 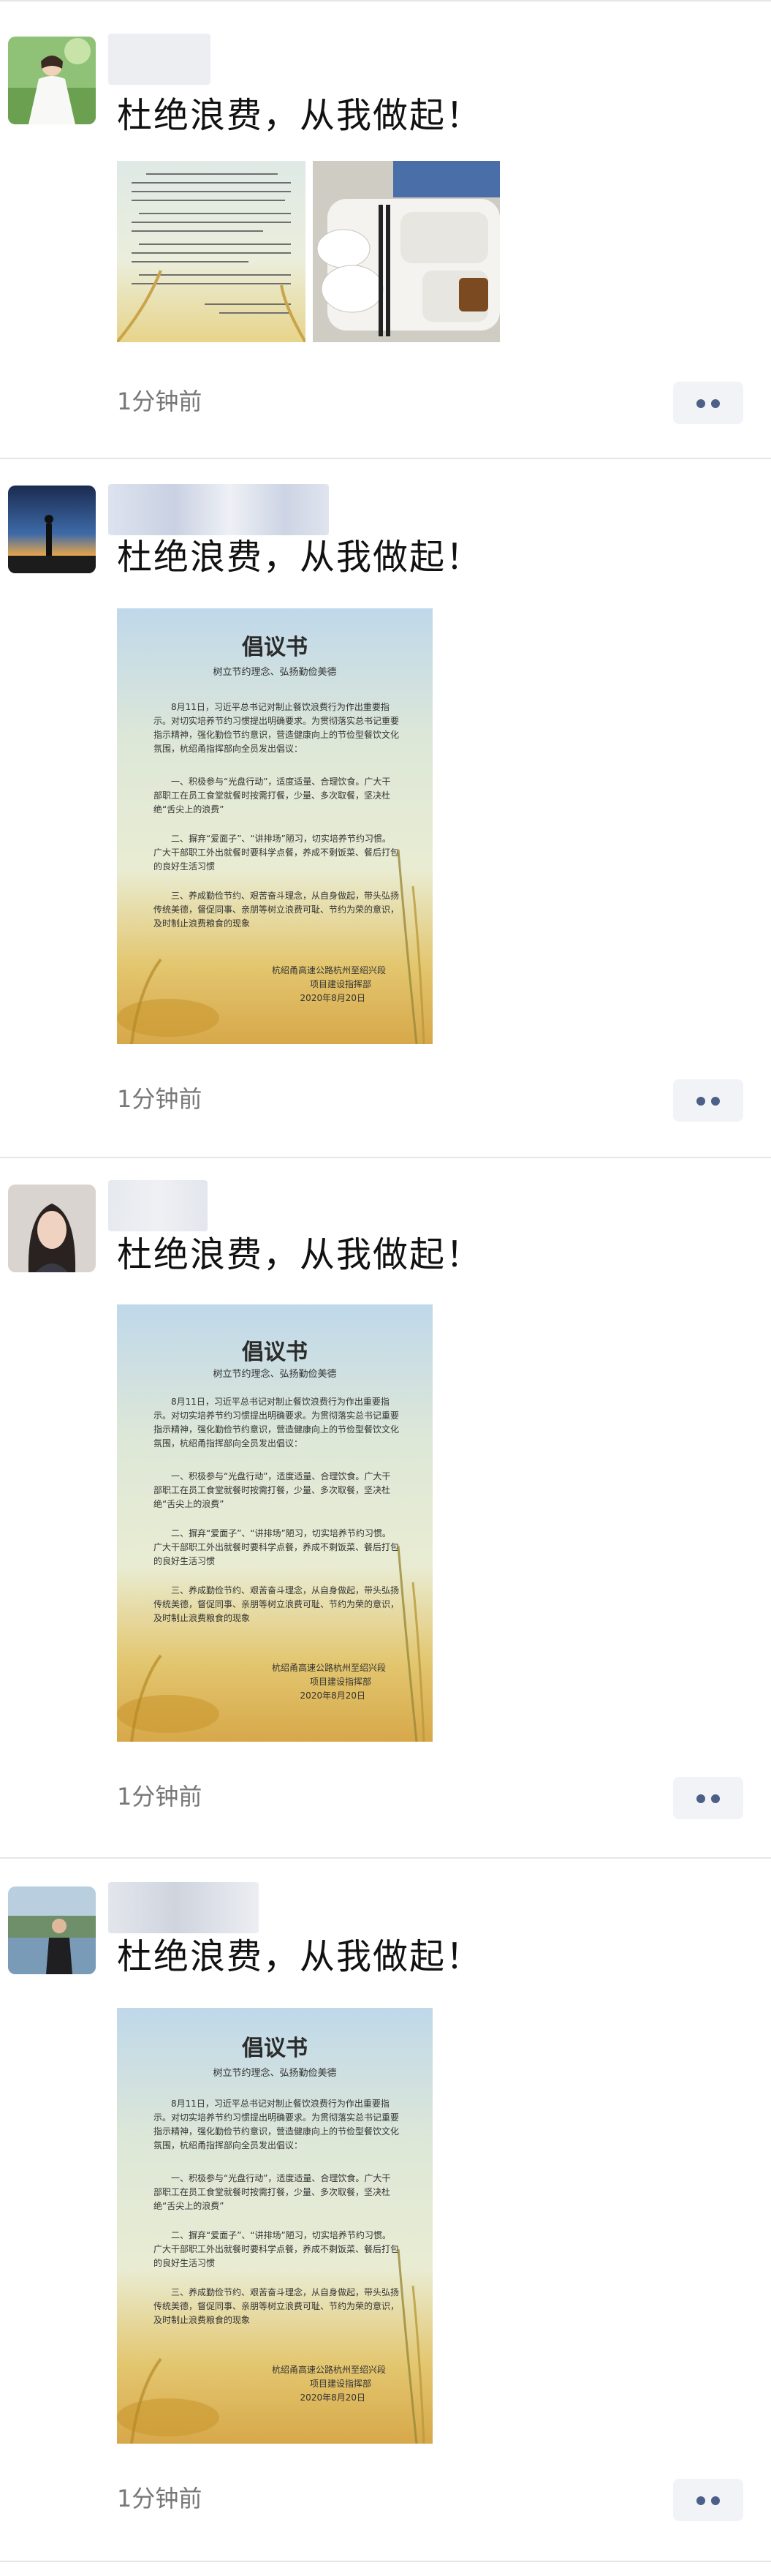 I want to click on man-by-lake-avatar, so click(x=52, y=1930).